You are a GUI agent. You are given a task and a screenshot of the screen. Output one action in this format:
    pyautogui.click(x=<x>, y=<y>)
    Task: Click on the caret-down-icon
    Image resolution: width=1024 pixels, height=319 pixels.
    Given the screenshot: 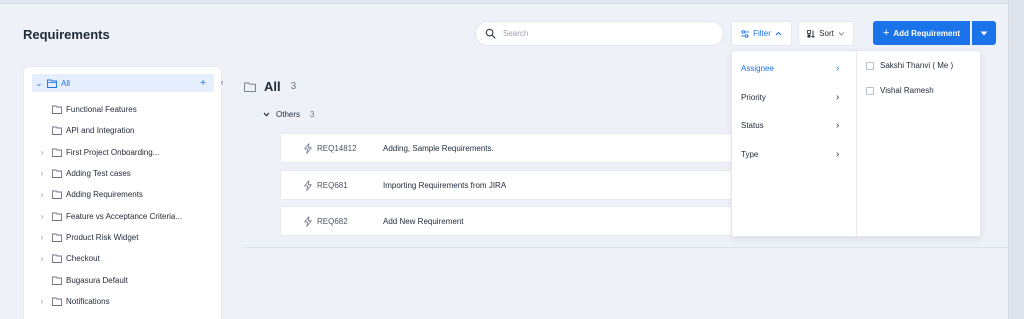 What is the action you would take?
    pyautogui.click(x=984, y=33)
    